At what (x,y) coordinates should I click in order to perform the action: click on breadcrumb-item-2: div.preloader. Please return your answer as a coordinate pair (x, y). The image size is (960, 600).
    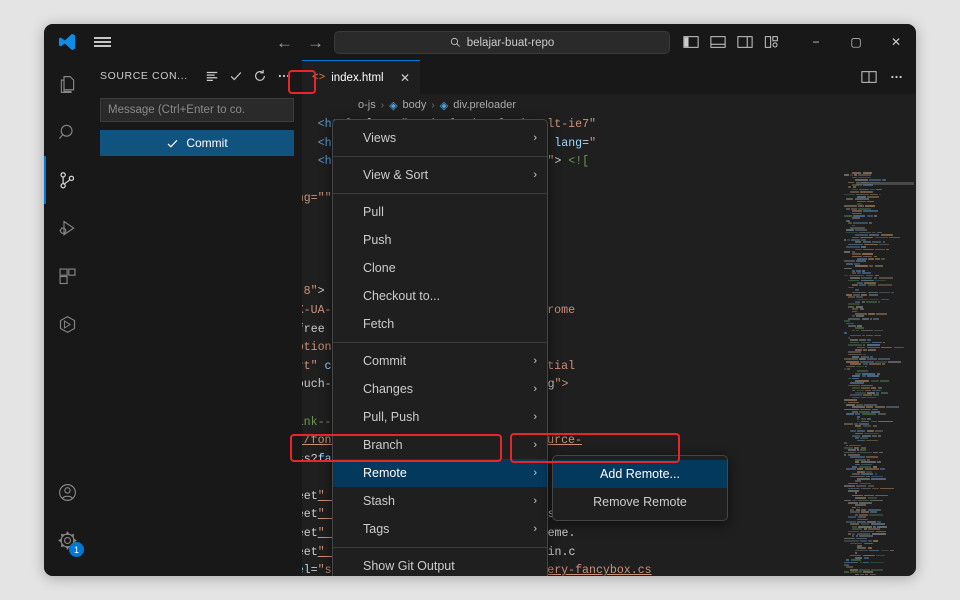
    Looking at the image, I should click on (484, 105).